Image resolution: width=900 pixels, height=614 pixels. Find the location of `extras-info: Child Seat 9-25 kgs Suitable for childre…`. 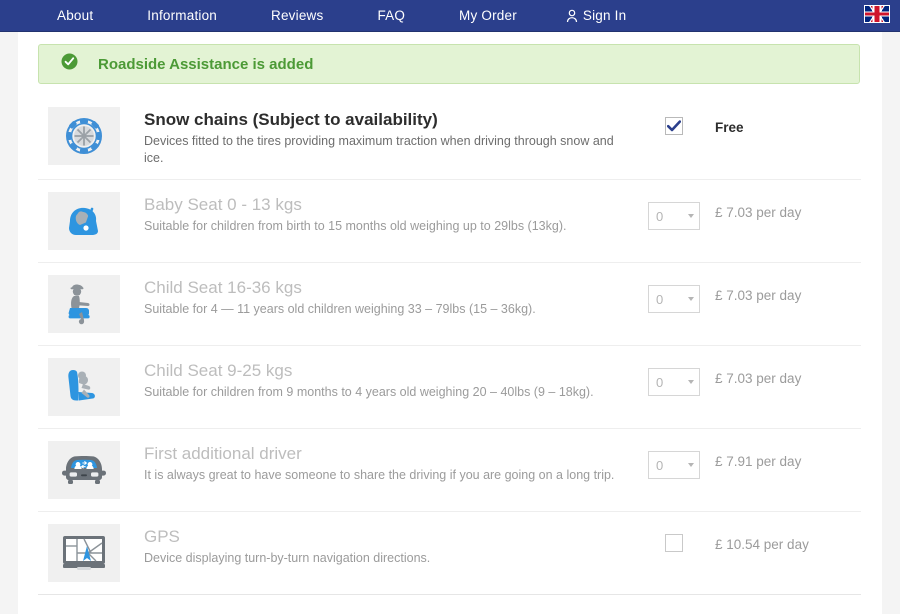

extras-info: Child Seat 9-25 kgs Suitable for childre… is located at coordinates (378, 379).